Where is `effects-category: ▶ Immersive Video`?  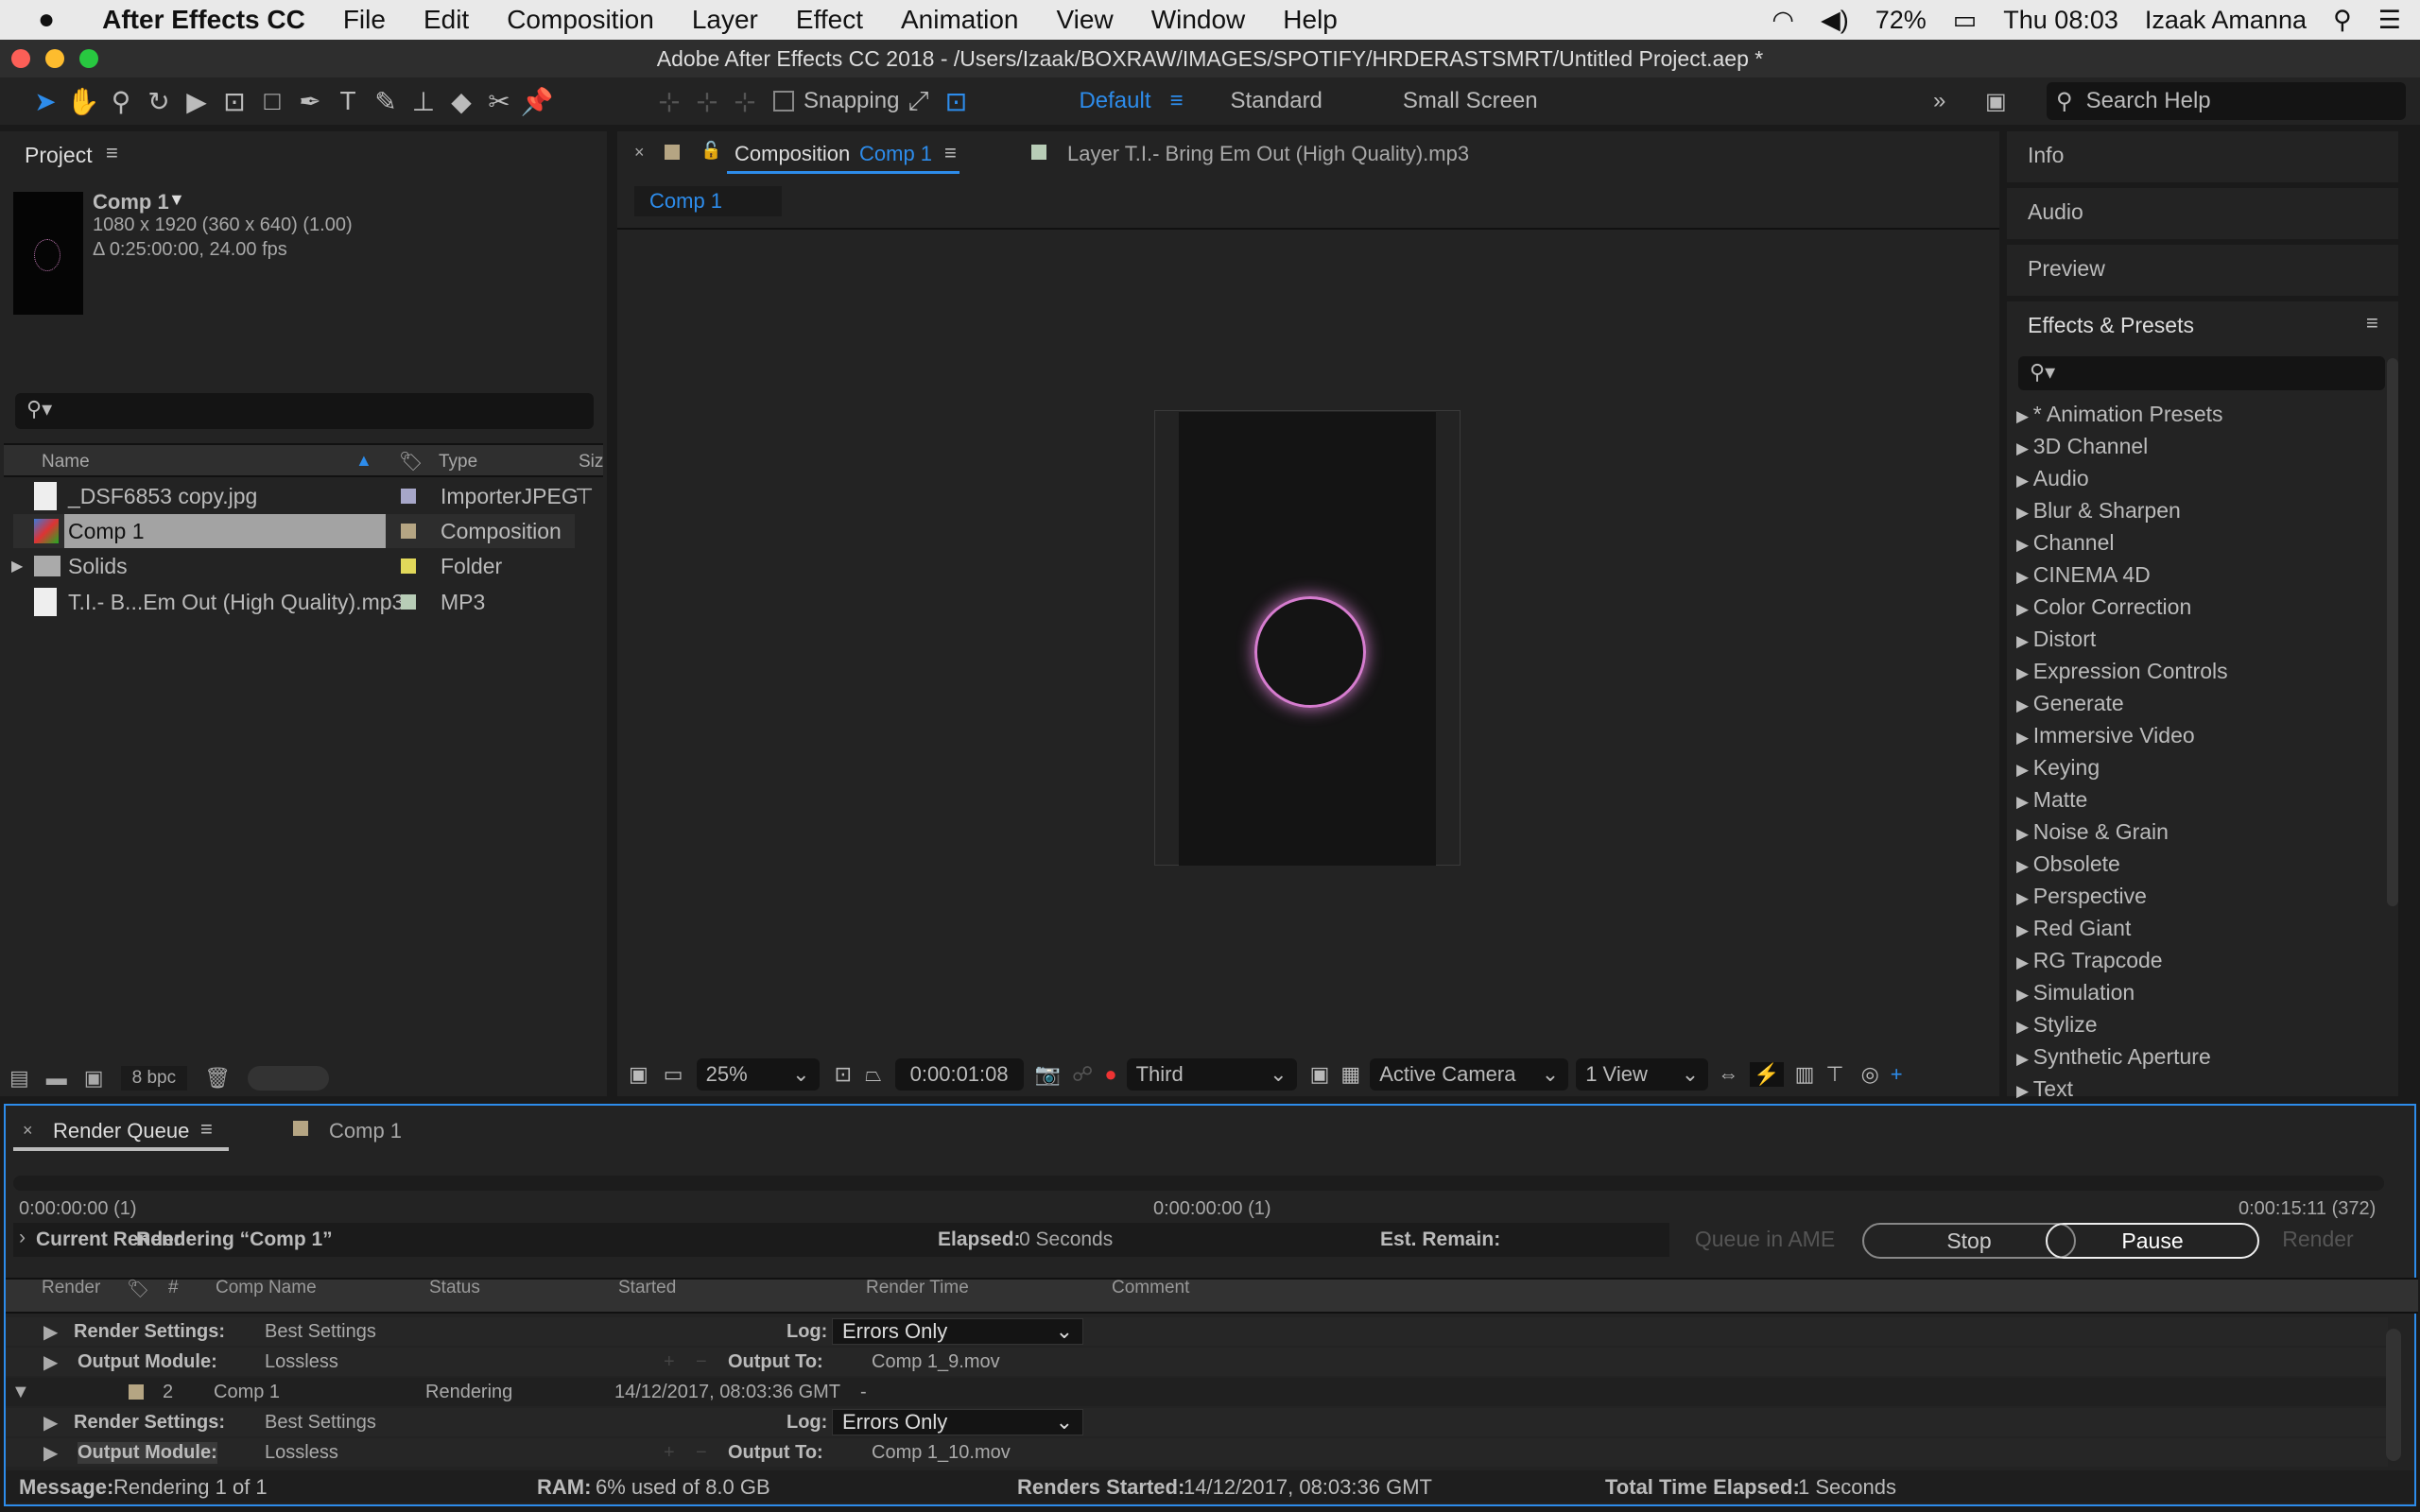 effects-category: ▶ Immersive Video is located at coordinates (2105, 735).